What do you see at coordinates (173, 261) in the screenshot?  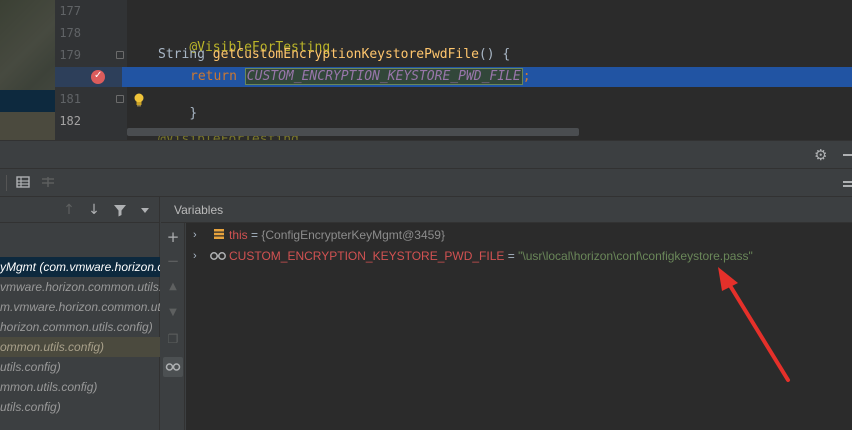 I see `remove-watch-icon: −` at bounding box center [173, 261].